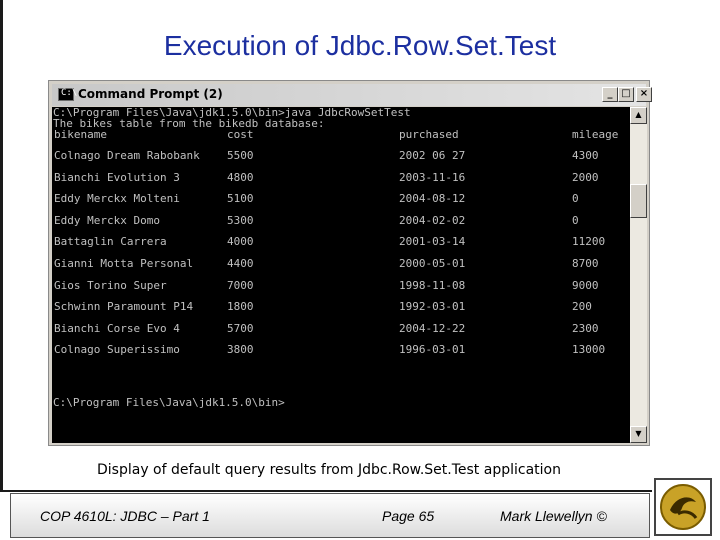 The image size is (720, 540). Describe the element at coordinates (341, 134) in the screenshot. I see `table-header: bikename cost purchased mileage` at that location.